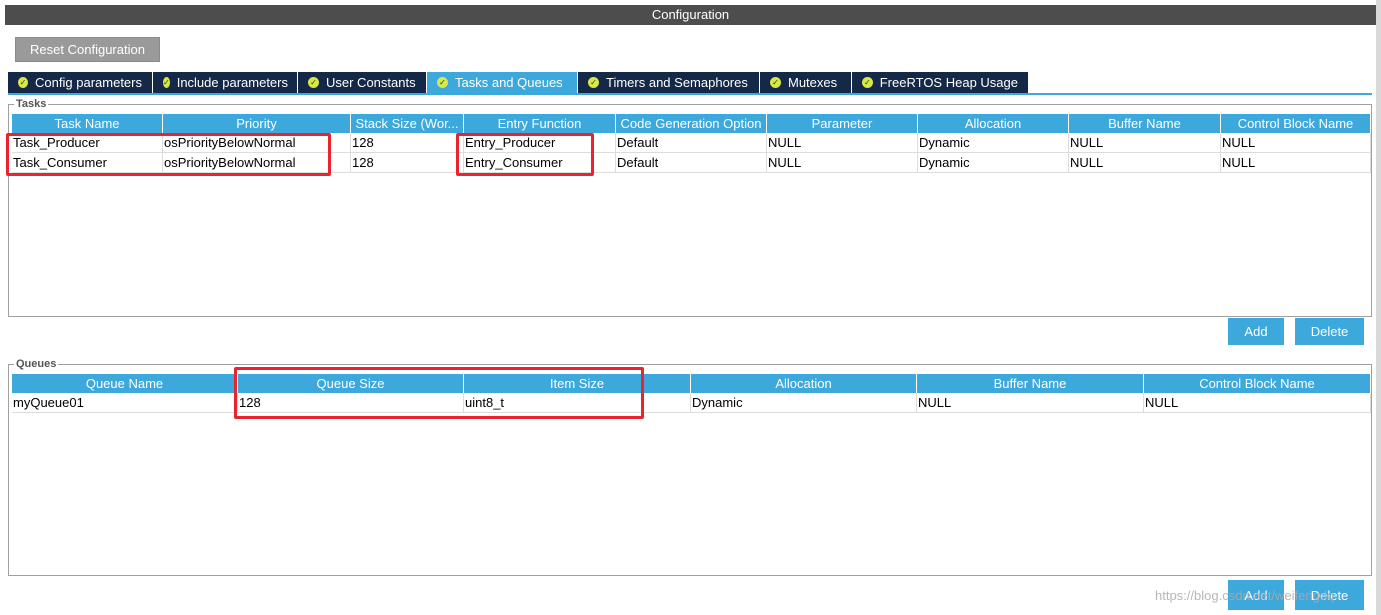  I want to click on tab-tasks-and-queues: ✓ Tasks and Queues, so click(502, 82).